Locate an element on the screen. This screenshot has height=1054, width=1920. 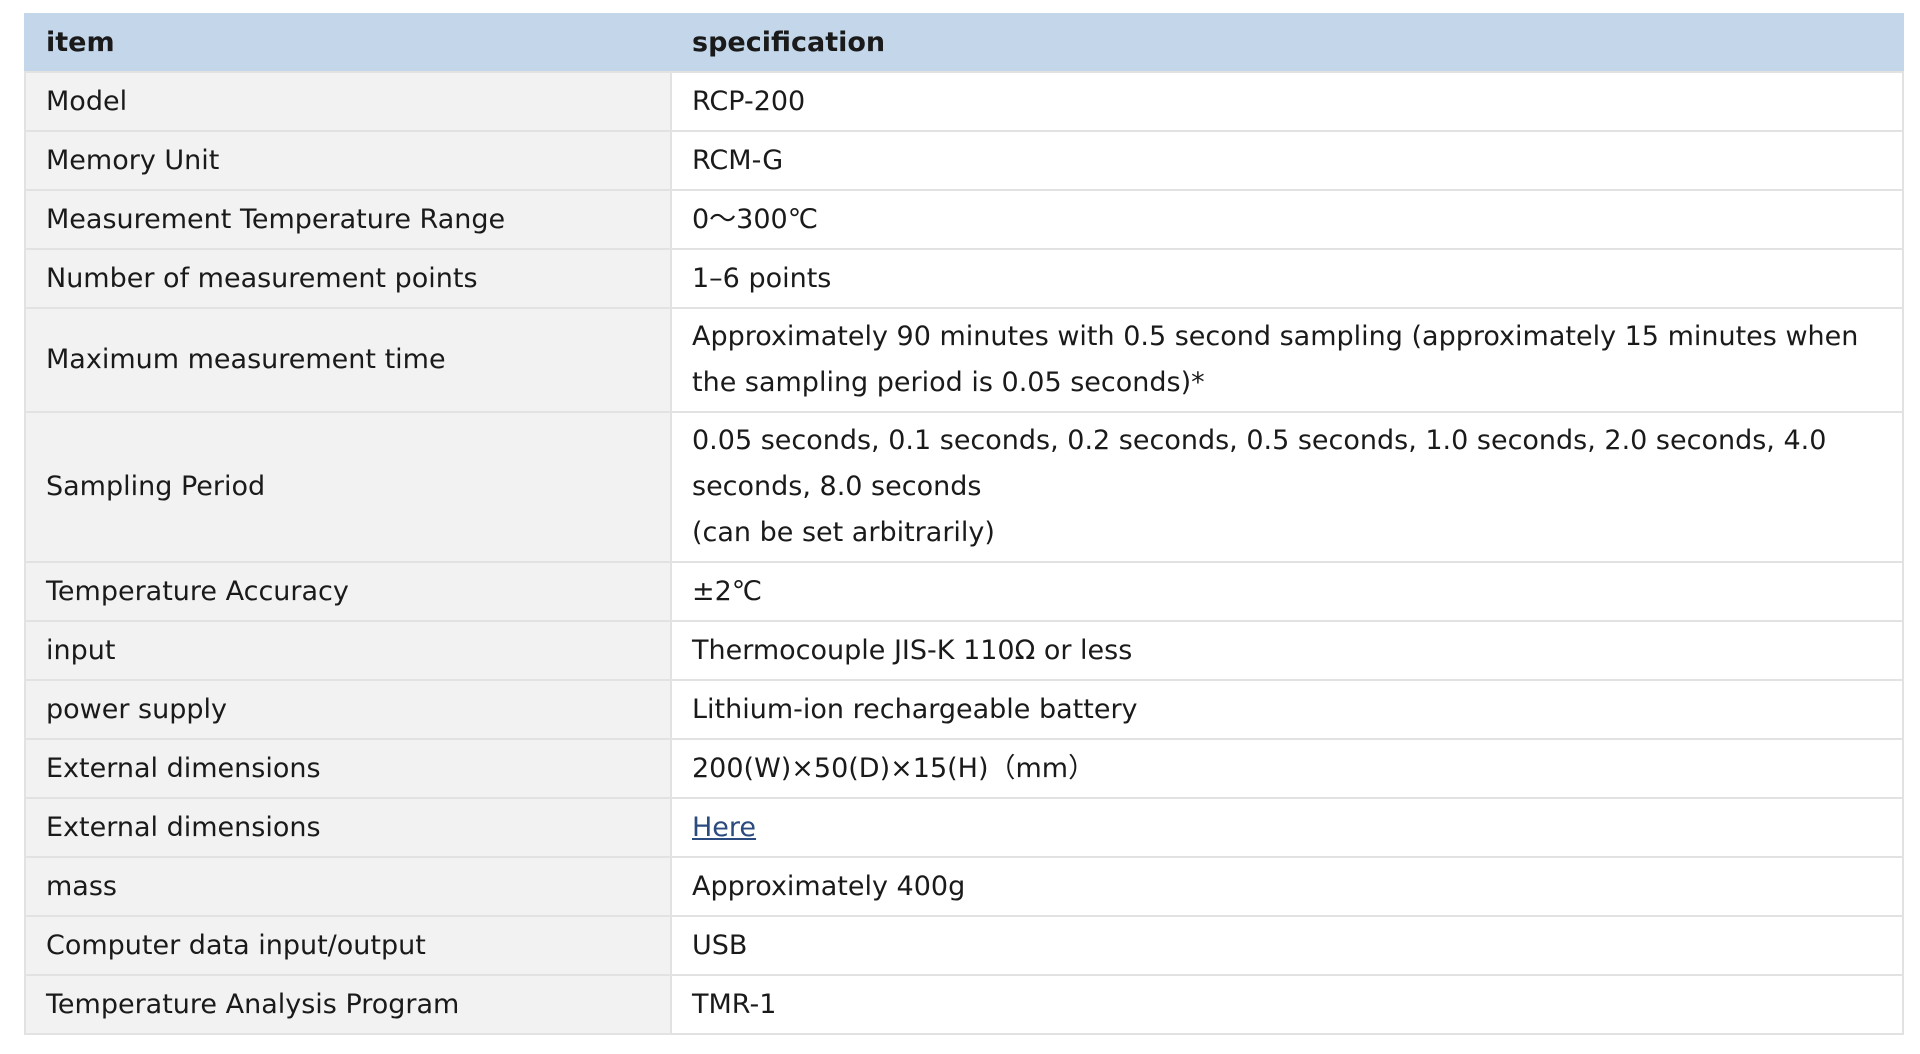
row-spec-cell: USB is located at coordinates (1287, 945).